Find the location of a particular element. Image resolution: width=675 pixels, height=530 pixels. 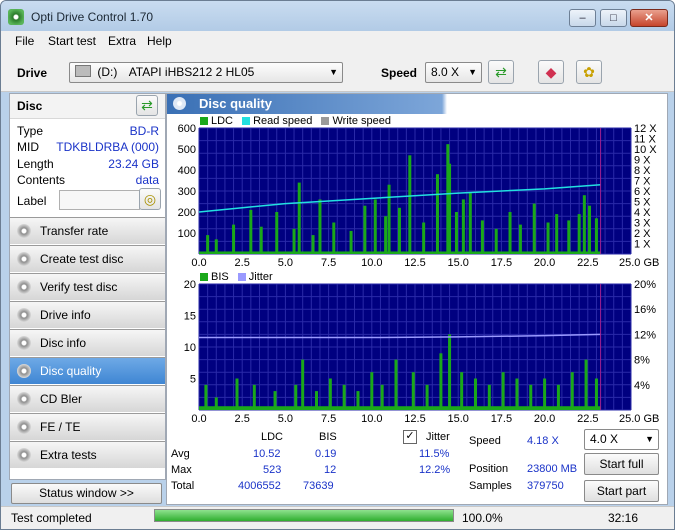

refresh-speed-button: ⇄ is located at coordinates (501, 72).